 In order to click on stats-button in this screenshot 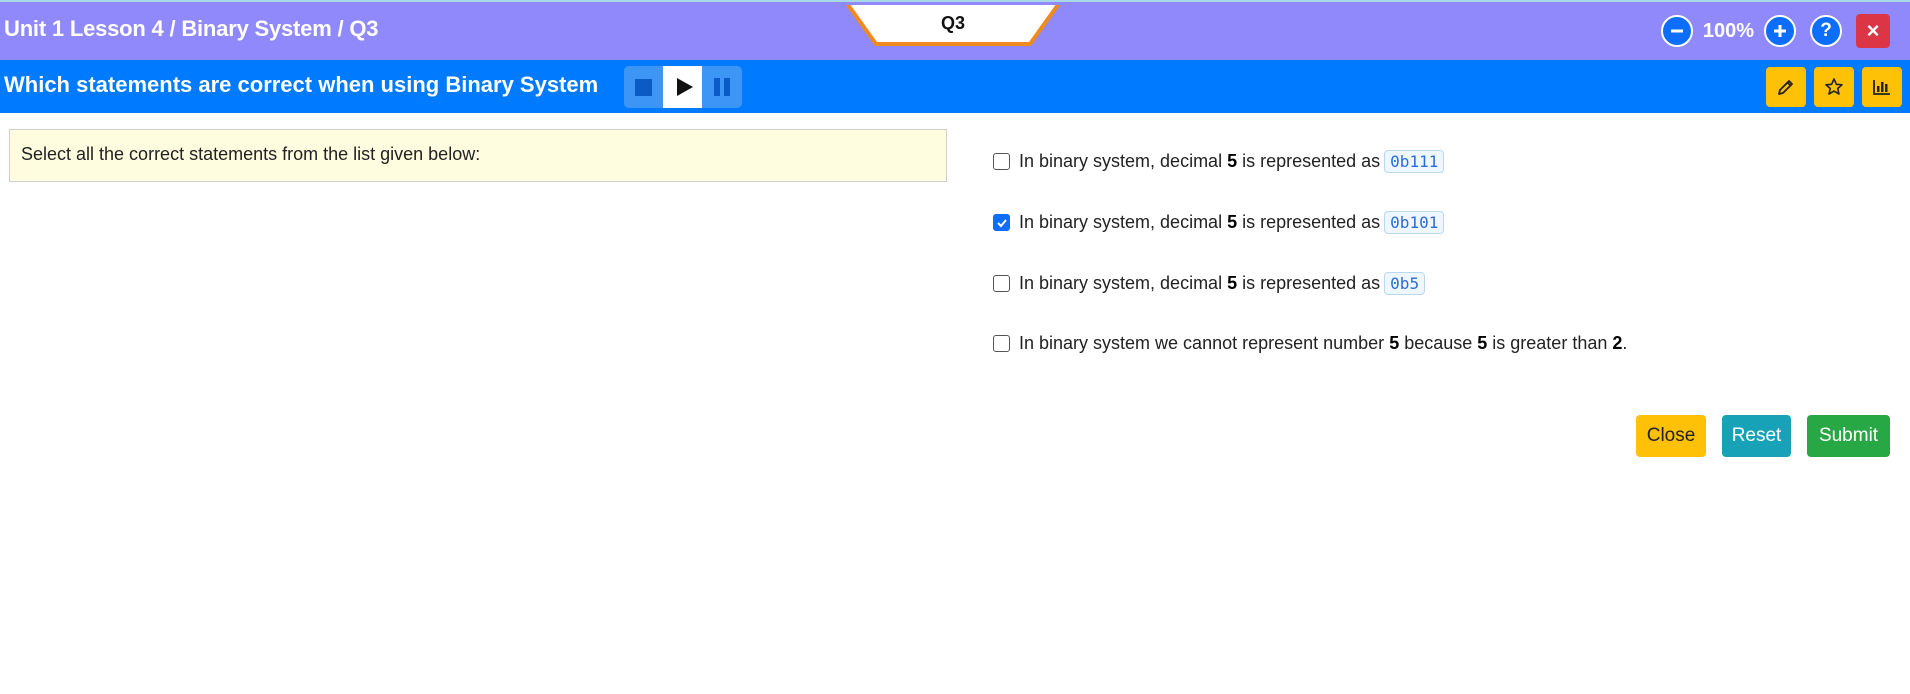, I will do `click(1882, 87)`.